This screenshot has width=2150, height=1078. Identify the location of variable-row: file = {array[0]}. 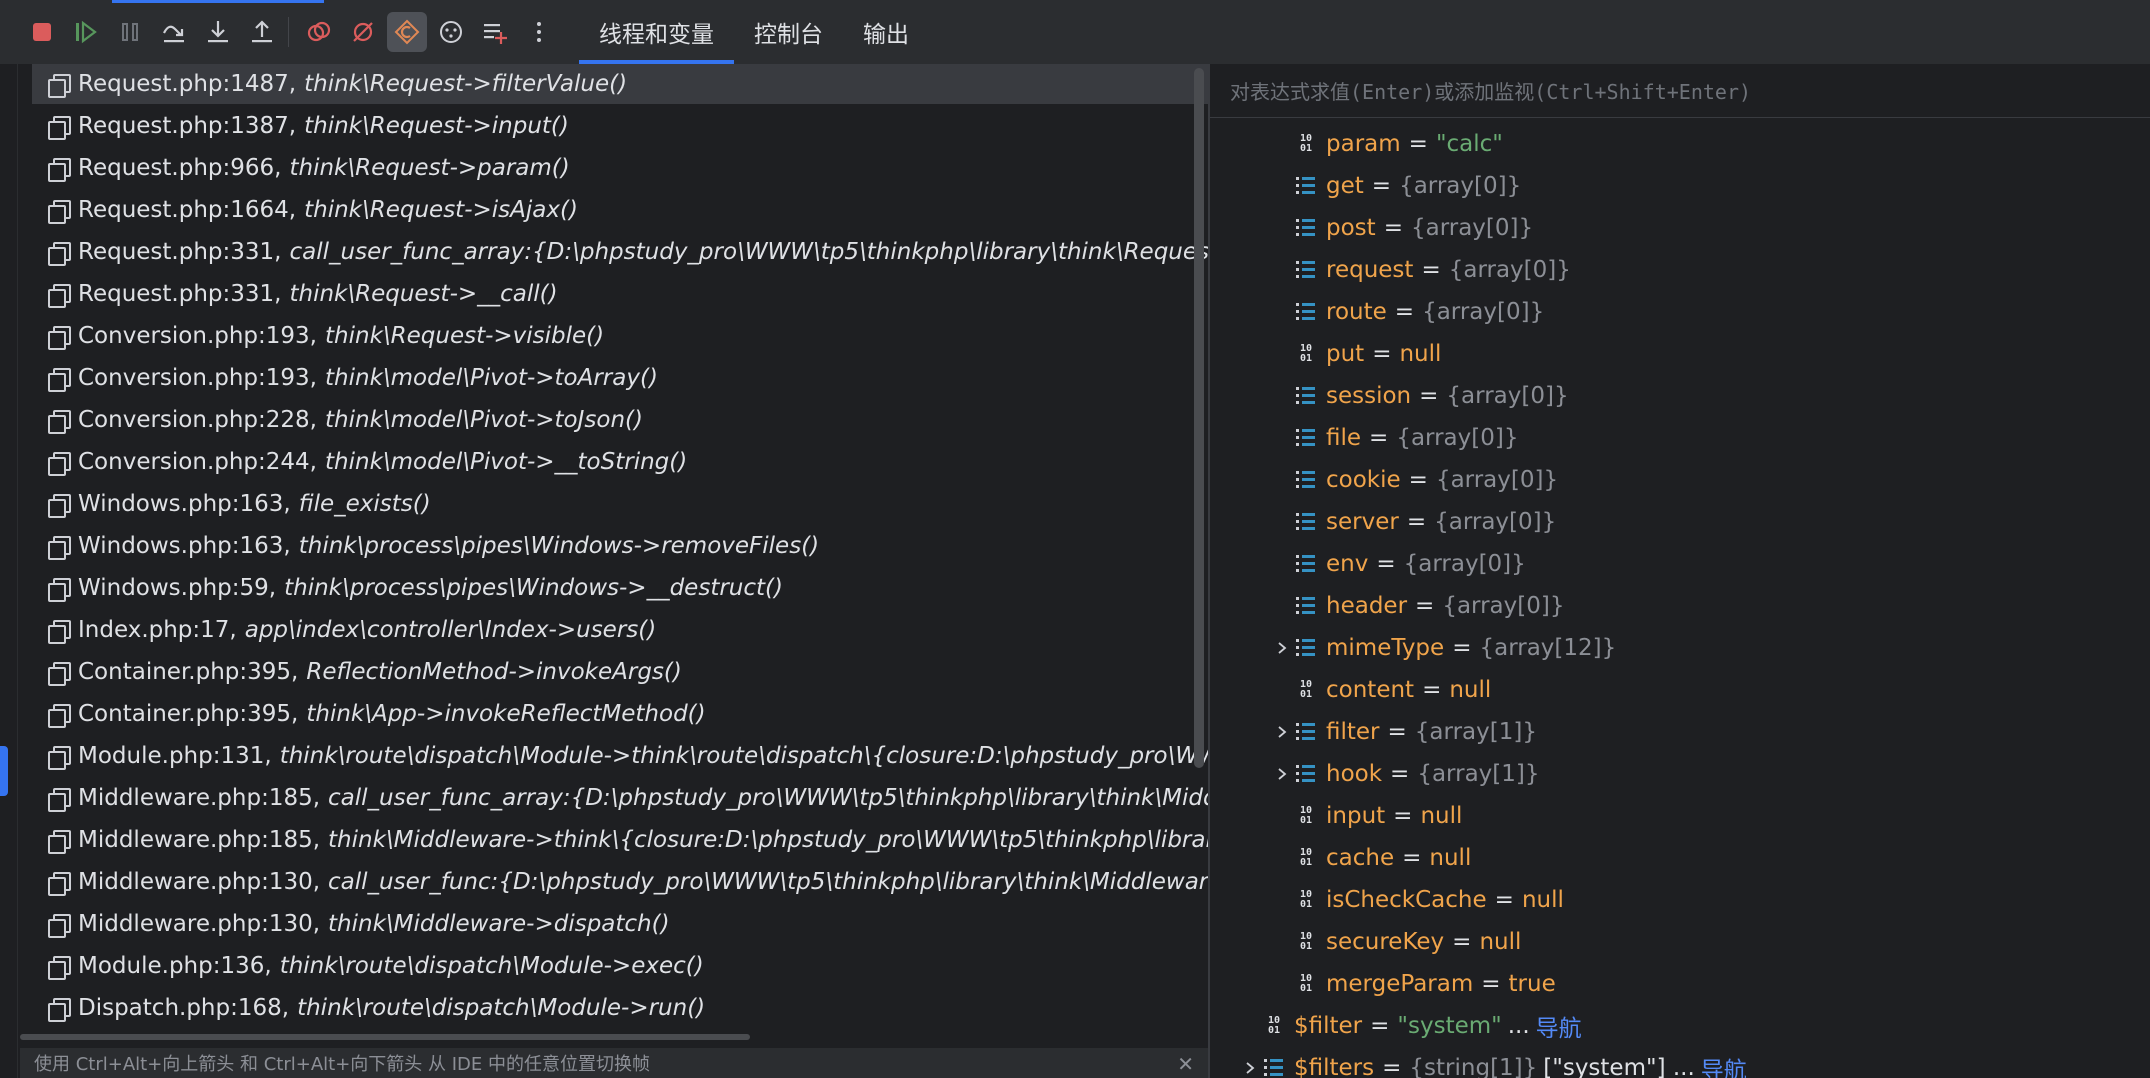
(1394, 438).